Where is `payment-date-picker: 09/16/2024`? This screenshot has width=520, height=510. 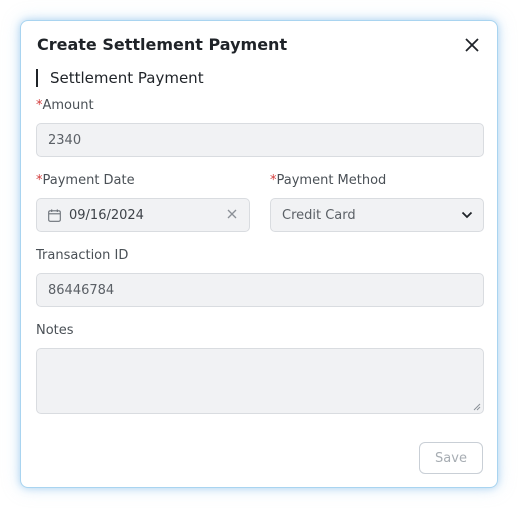
payment-date-picker: 09/16/2024 is located at coordinates (143, 215).